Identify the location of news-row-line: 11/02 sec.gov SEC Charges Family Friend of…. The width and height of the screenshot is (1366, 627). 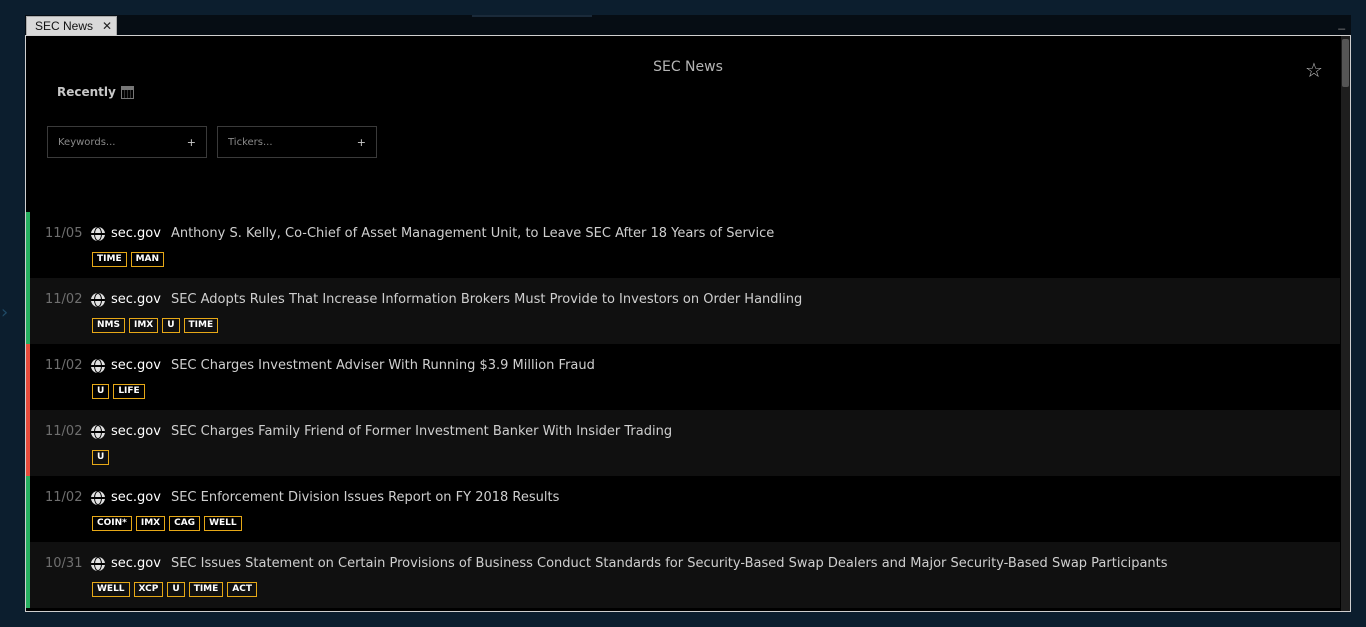
(358, 431).